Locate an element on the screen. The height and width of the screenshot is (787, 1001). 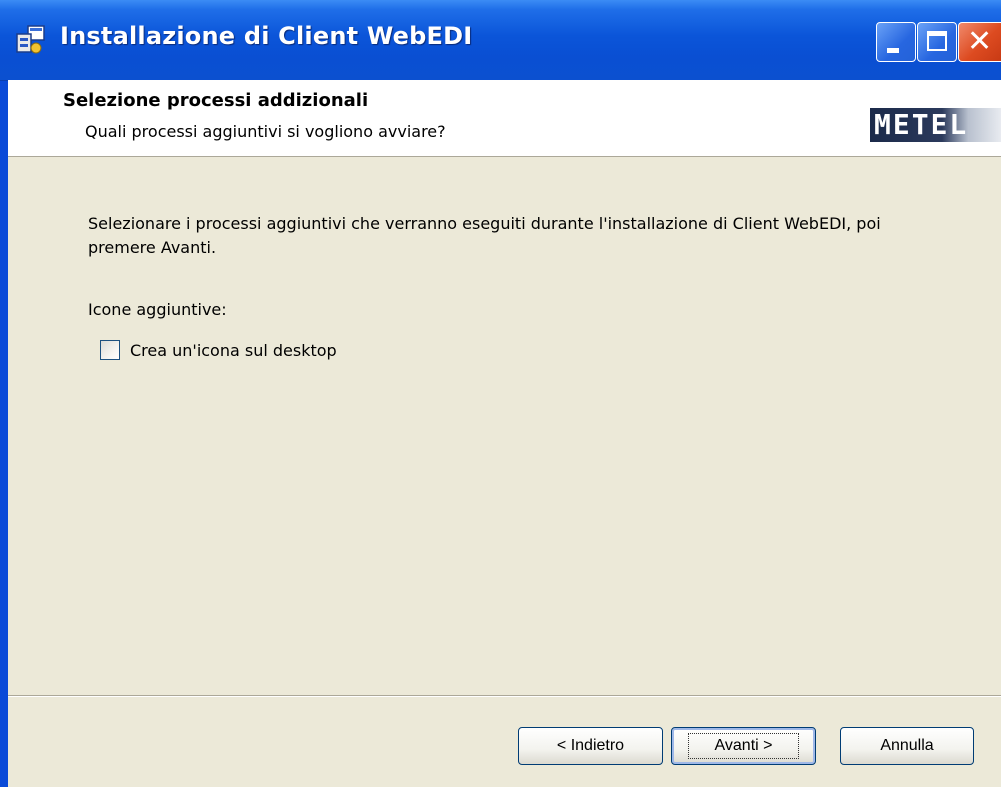
back-button: < Indietro is located at coordinates (590, 746).